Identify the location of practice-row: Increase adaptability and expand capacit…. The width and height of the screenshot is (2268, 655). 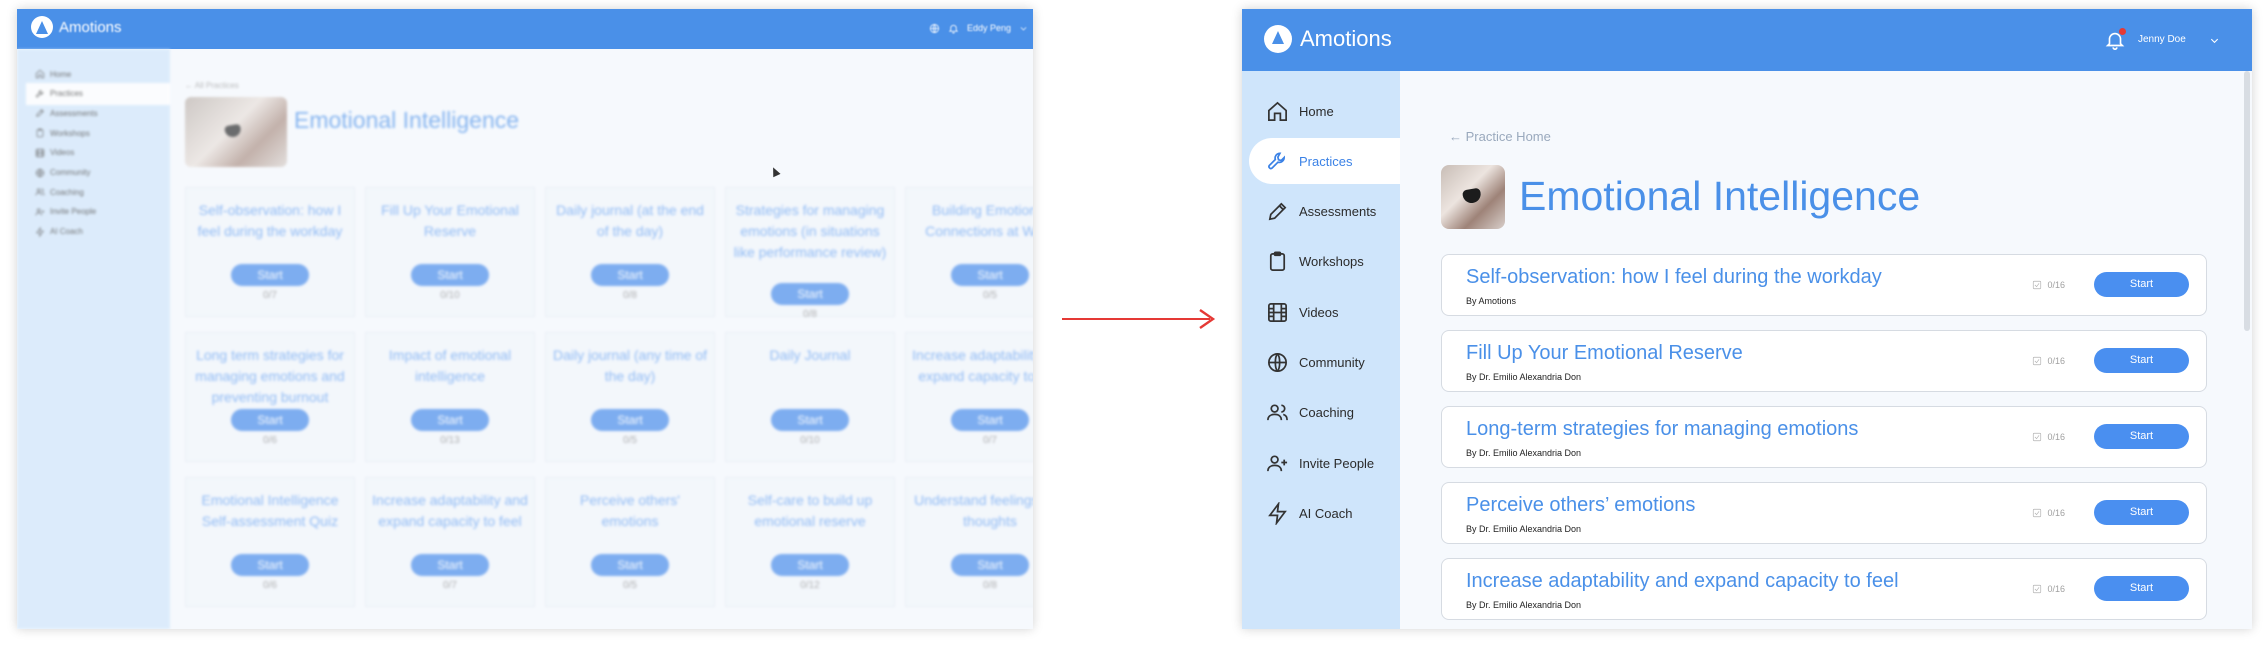
(1824, 589).